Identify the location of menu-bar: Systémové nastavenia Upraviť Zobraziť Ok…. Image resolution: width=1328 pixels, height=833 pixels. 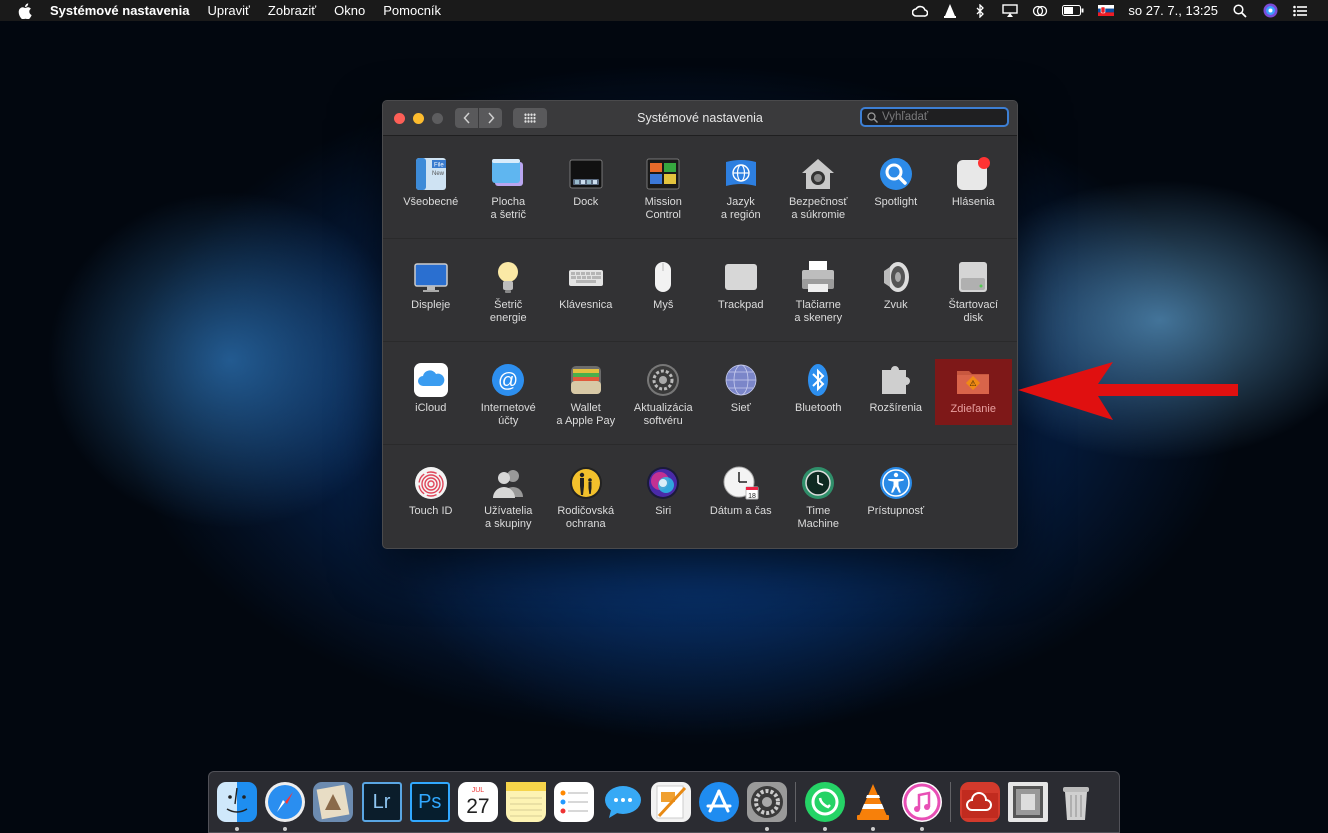
(664, 10).